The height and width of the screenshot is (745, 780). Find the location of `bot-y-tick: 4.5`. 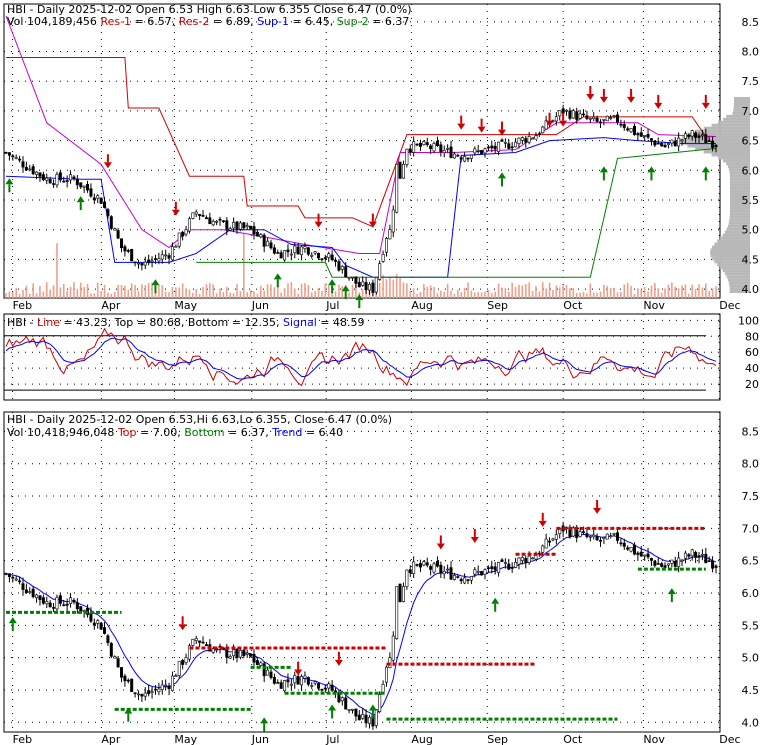

bot-y-tick: 4.5 is located at coordinates (751, 690).